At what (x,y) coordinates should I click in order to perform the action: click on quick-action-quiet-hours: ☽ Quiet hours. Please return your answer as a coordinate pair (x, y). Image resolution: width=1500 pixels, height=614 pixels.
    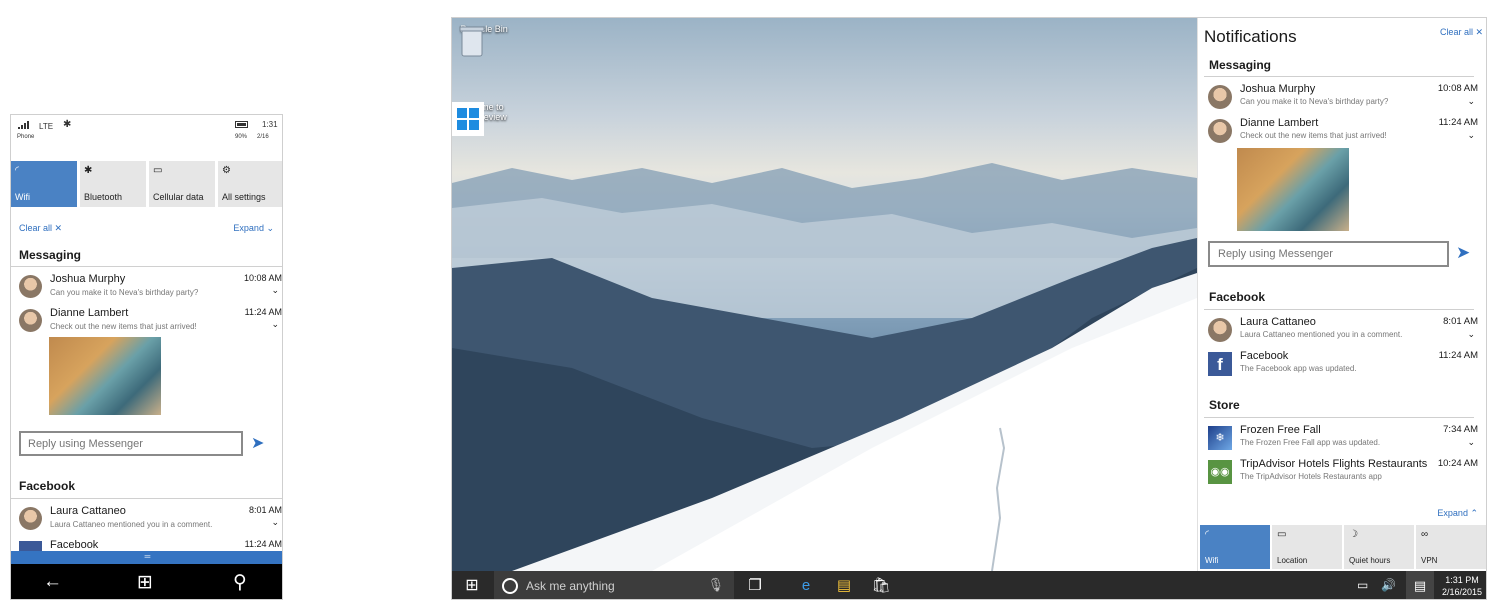
    Looking at the image, I should click on (1379, 547).